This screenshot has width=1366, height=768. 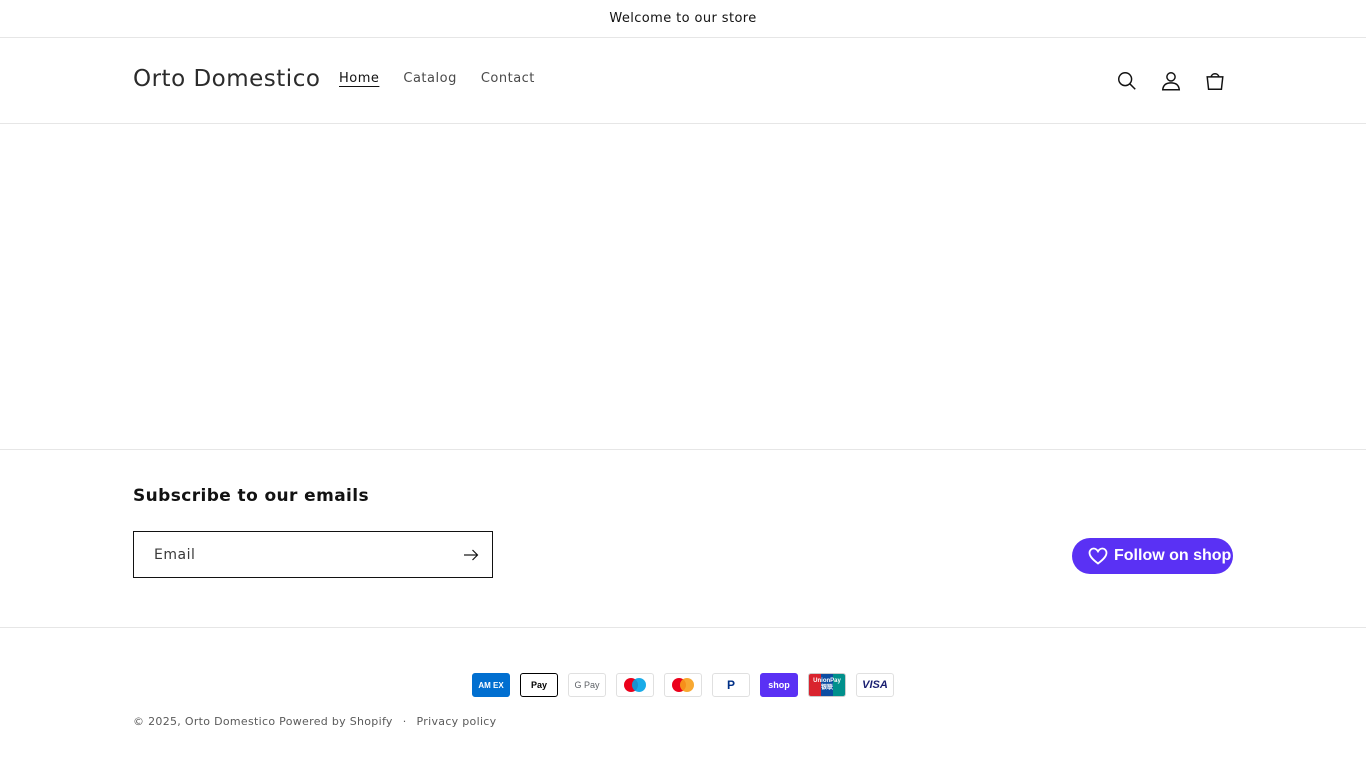 I want to click on nav-item-catalog: Catalog, so click(x=429, y=78).